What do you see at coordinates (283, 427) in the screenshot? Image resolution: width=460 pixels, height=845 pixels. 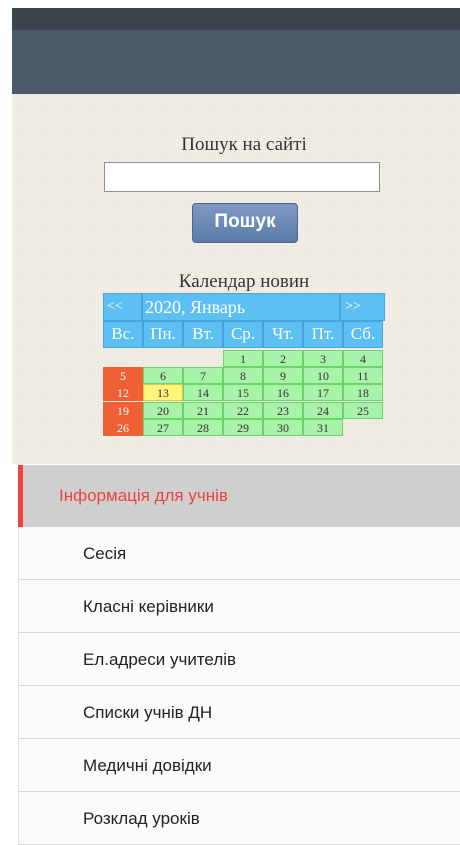 I see `calendar-day: 30` at bounding box center [283, 427].